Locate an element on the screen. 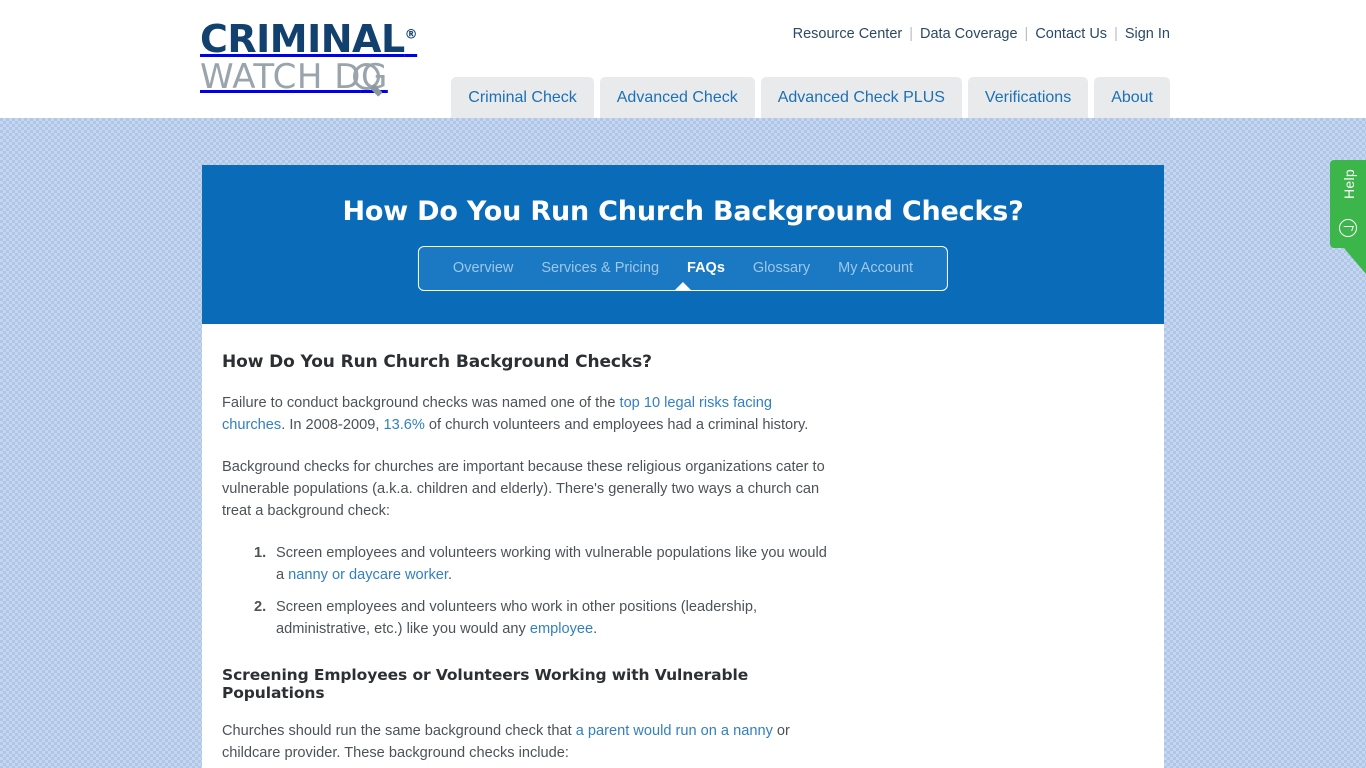 Image resolution: width=1366 pixels, height=768 pixels. subnav-item-overview: Overview is located at coordinates (483, 268).